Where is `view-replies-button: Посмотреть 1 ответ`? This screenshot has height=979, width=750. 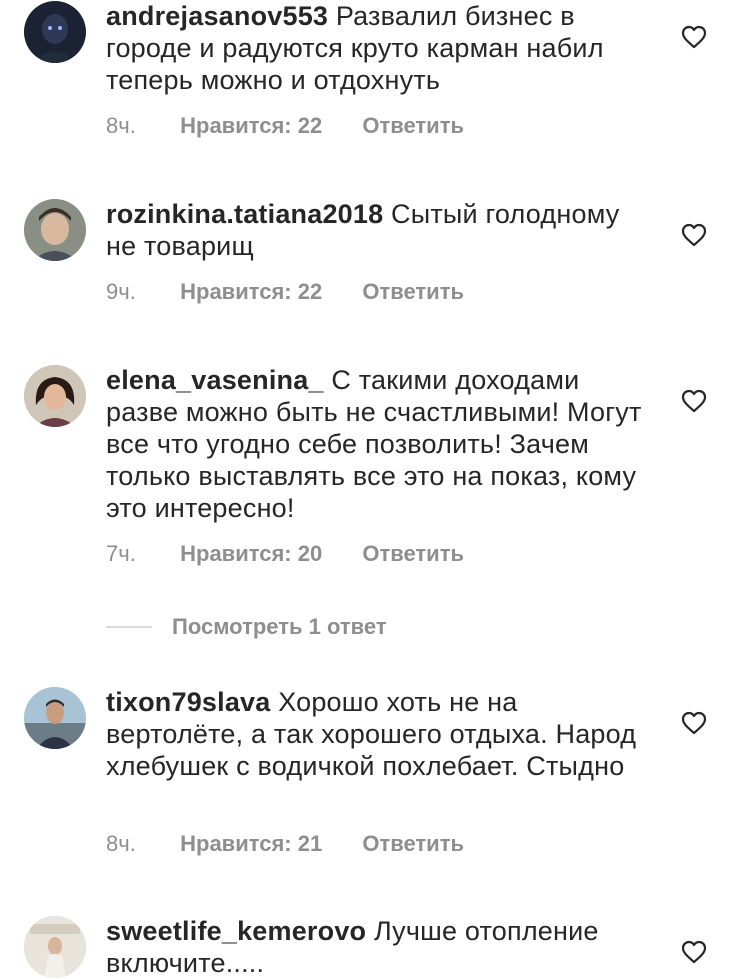
view-replies-button: Посмотреть 1 ответ is located at coordinates (246, 627).